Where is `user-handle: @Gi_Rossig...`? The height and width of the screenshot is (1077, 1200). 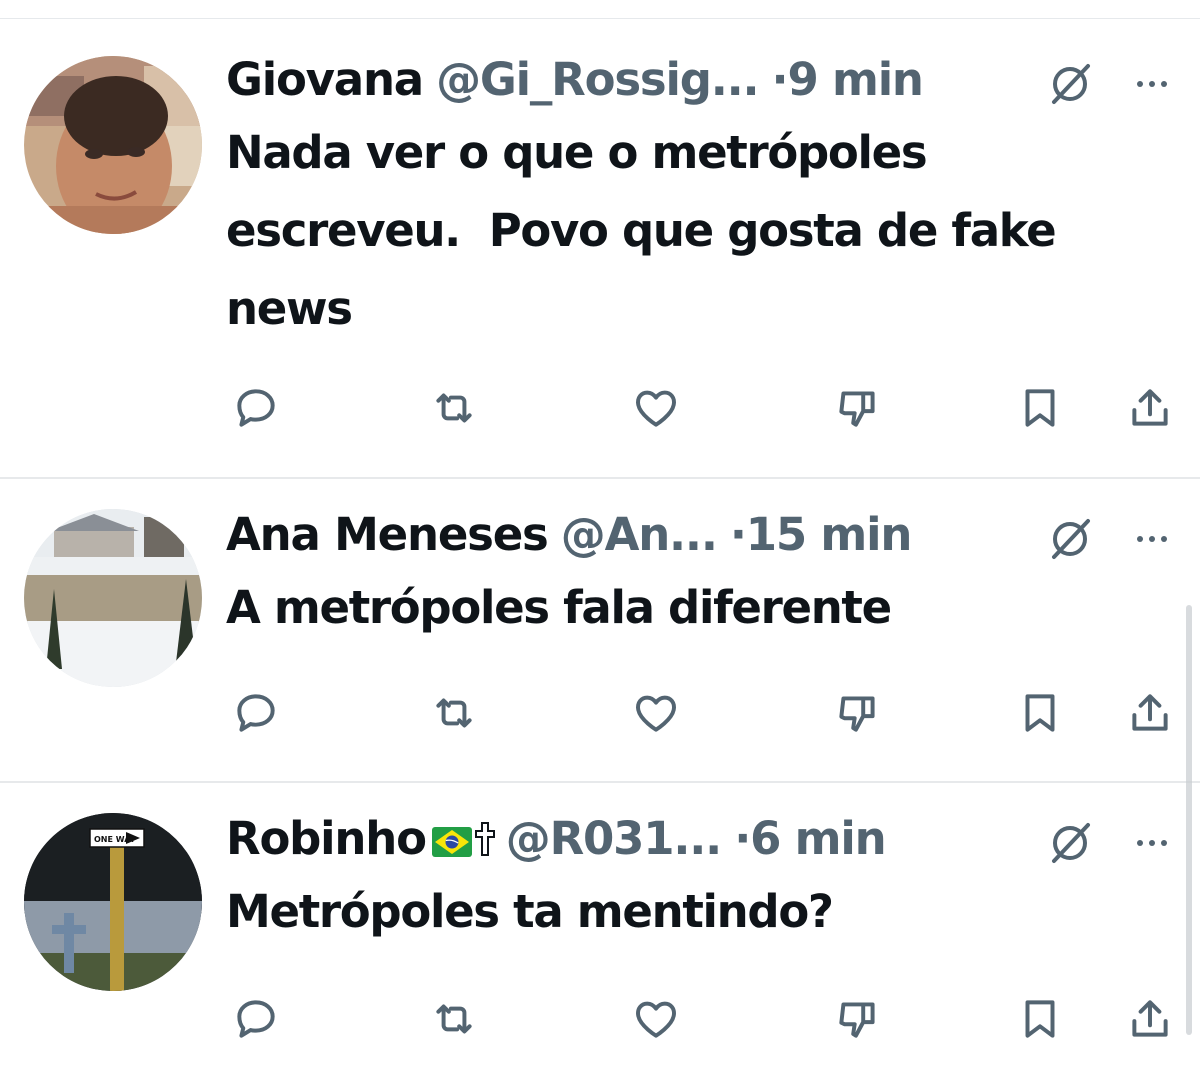 user-handle: @Gi_Rossig... is located at coordinates (598, 79).